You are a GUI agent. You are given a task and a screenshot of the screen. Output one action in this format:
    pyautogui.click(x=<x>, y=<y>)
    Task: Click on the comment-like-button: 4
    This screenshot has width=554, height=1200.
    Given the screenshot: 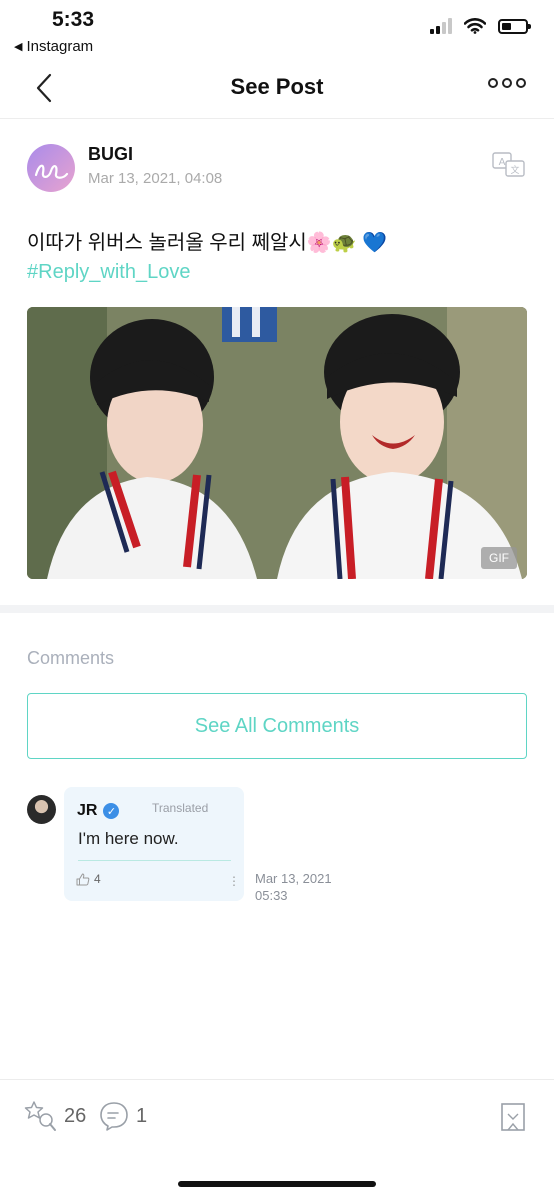 What is the action you would take?
    pyautogui.click(x=88, y=879)
    